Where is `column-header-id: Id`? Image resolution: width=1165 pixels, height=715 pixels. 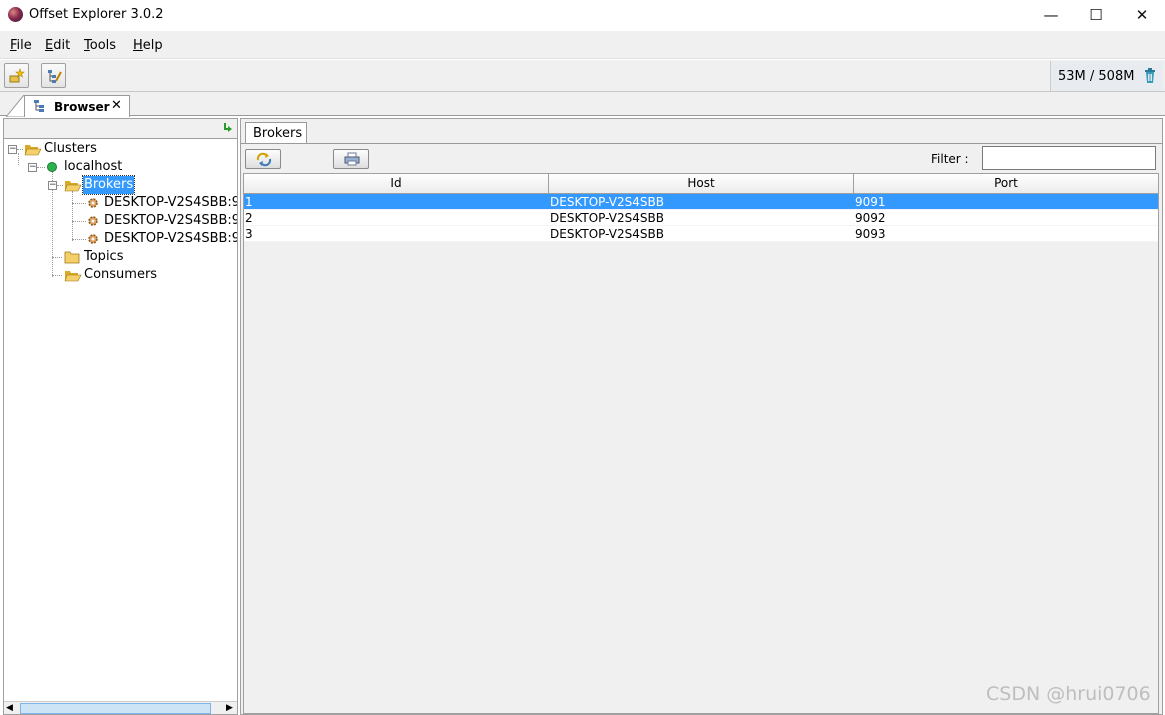 column-header-id: Id is located at coordinates (396, 184).